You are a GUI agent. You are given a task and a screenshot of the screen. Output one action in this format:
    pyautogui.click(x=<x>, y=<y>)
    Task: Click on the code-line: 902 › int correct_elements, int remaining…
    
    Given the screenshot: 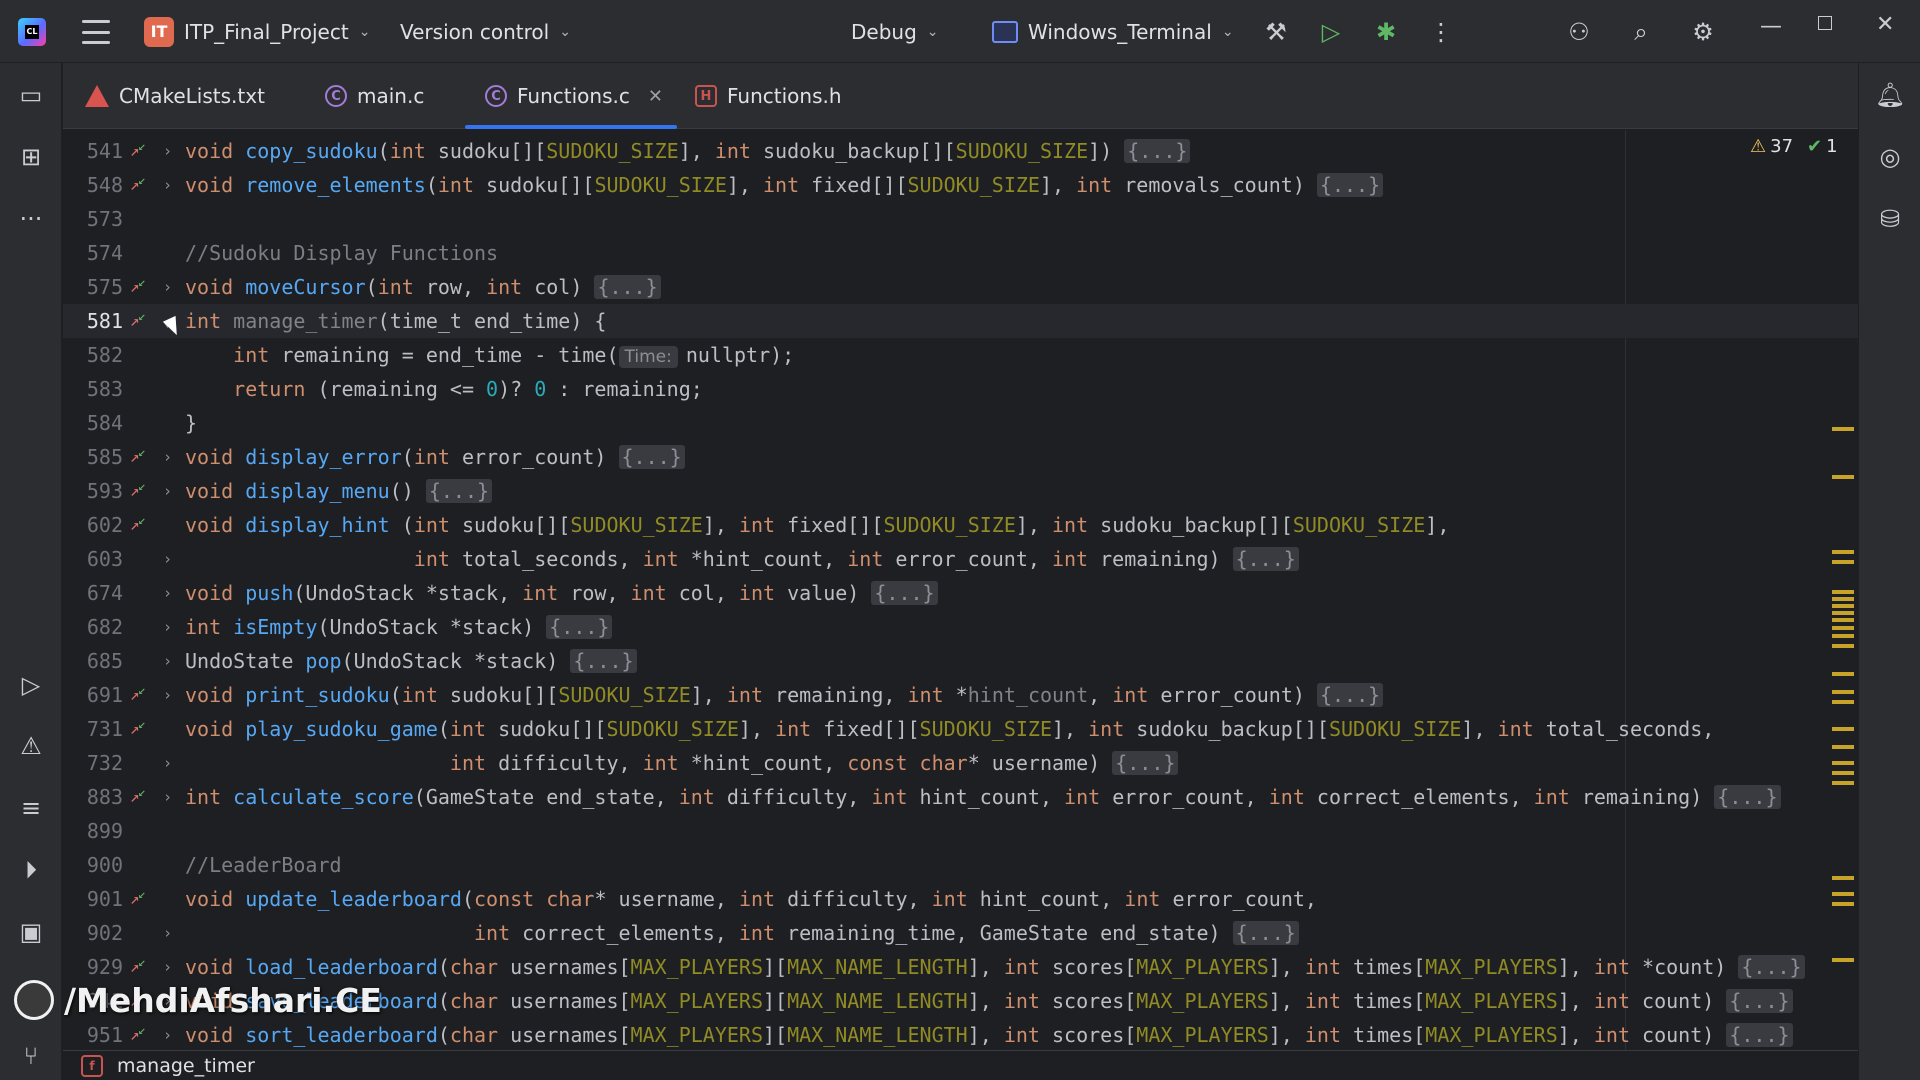 What is the action you would take?
    pyautogui.click(x=960, y=933)
    